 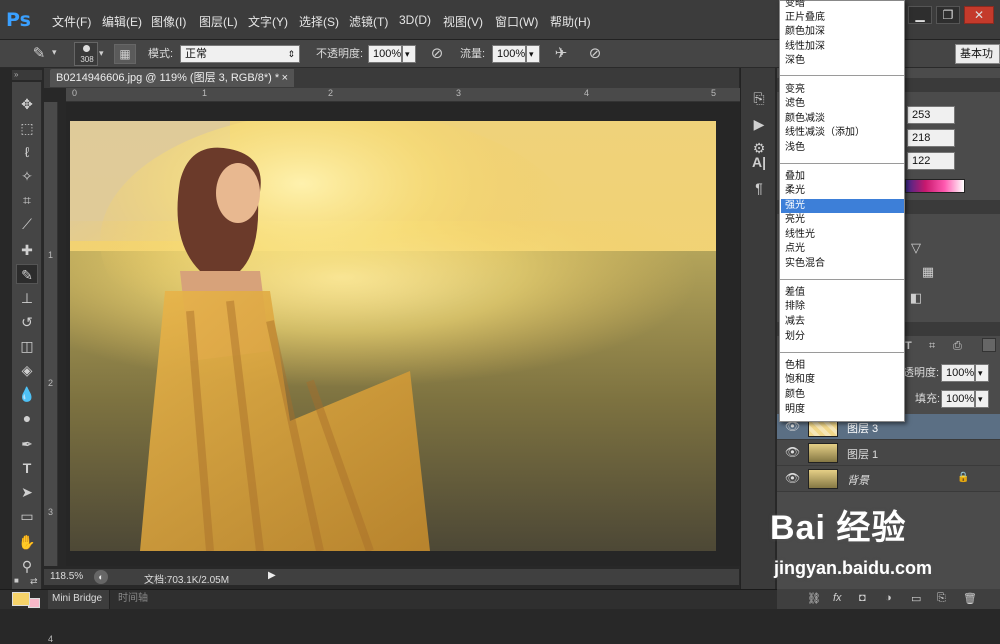 What do you see at coordinates (27, 542) in the screenshot?
I see `hand-tool-icon: ✋` at bounding box center [27, 542].